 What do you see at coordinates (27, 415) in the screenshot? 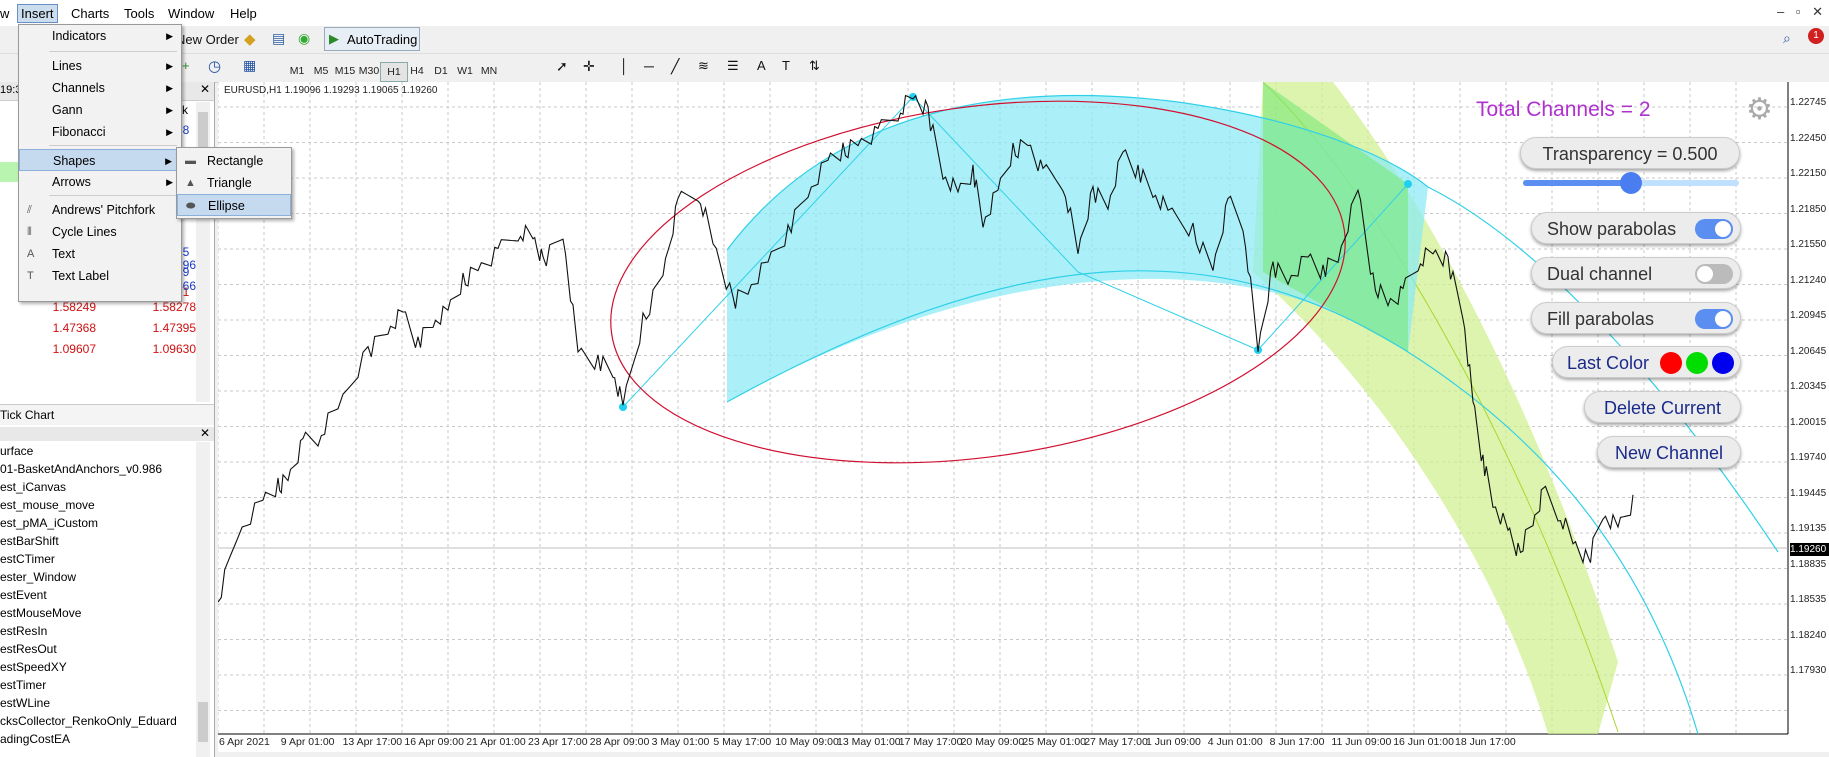
I see `tab-tick-chart: Tick Chart` at bounding box center [27, 415].